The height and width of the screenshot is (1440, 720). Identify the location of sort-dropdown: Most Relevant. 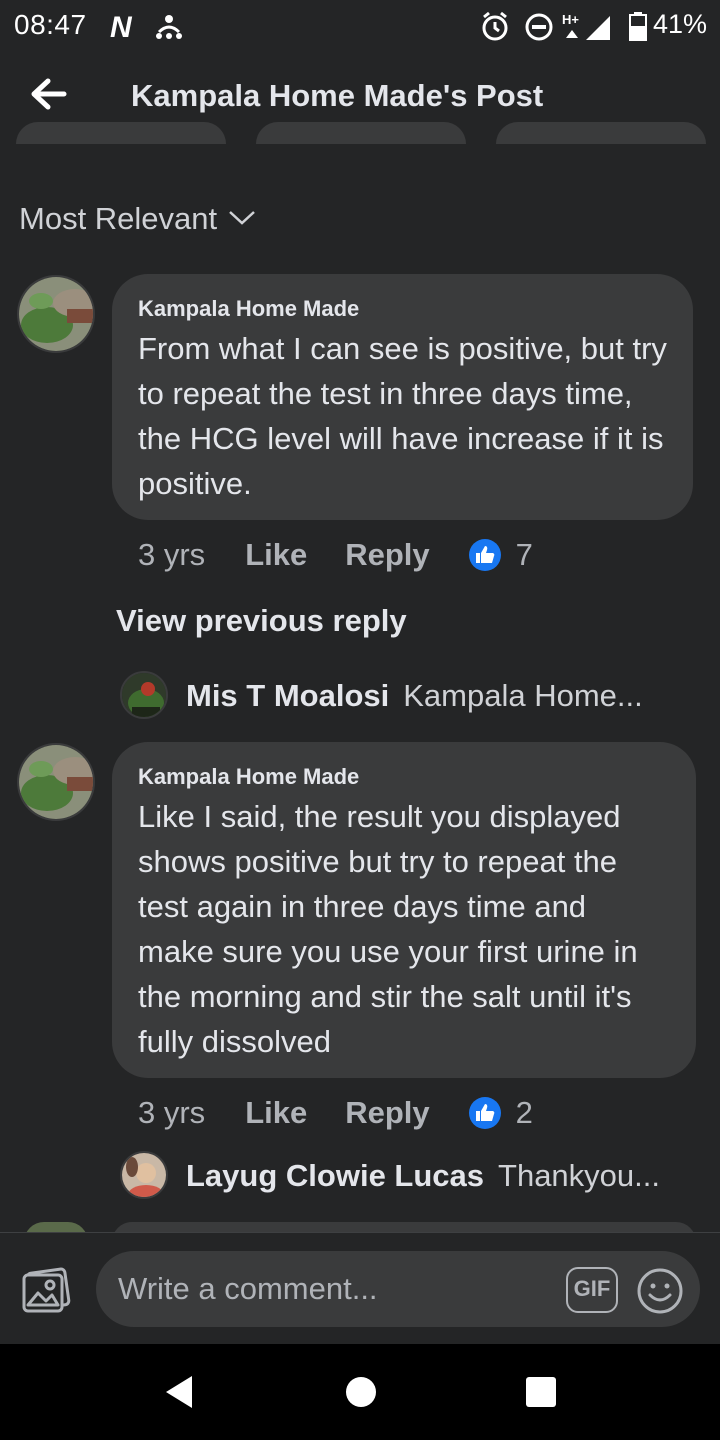
(138, 219).